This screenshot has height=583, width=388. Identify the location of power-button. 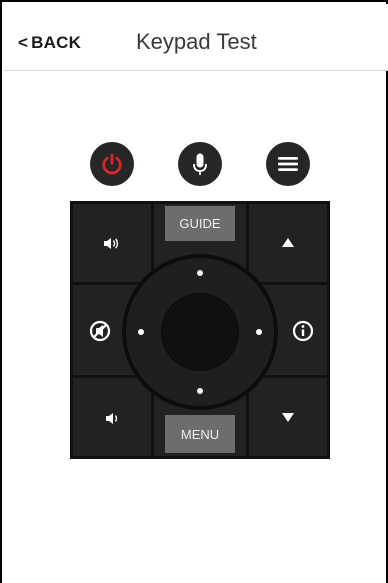
(112, 164).